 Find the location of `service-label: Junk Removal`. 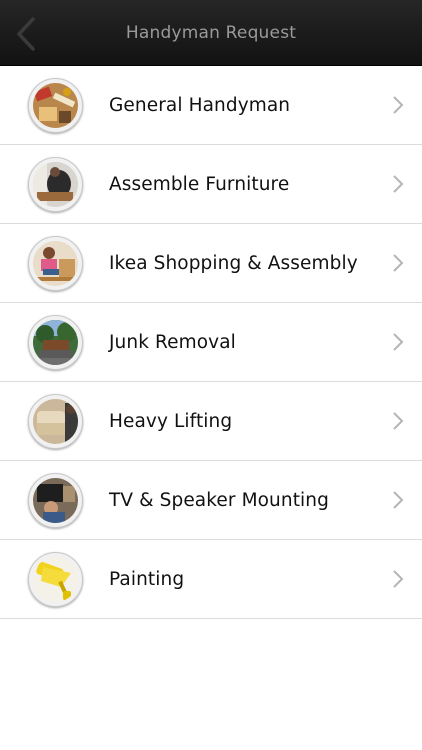

service-label: Junk Removal is located at coordinates (172, 342).